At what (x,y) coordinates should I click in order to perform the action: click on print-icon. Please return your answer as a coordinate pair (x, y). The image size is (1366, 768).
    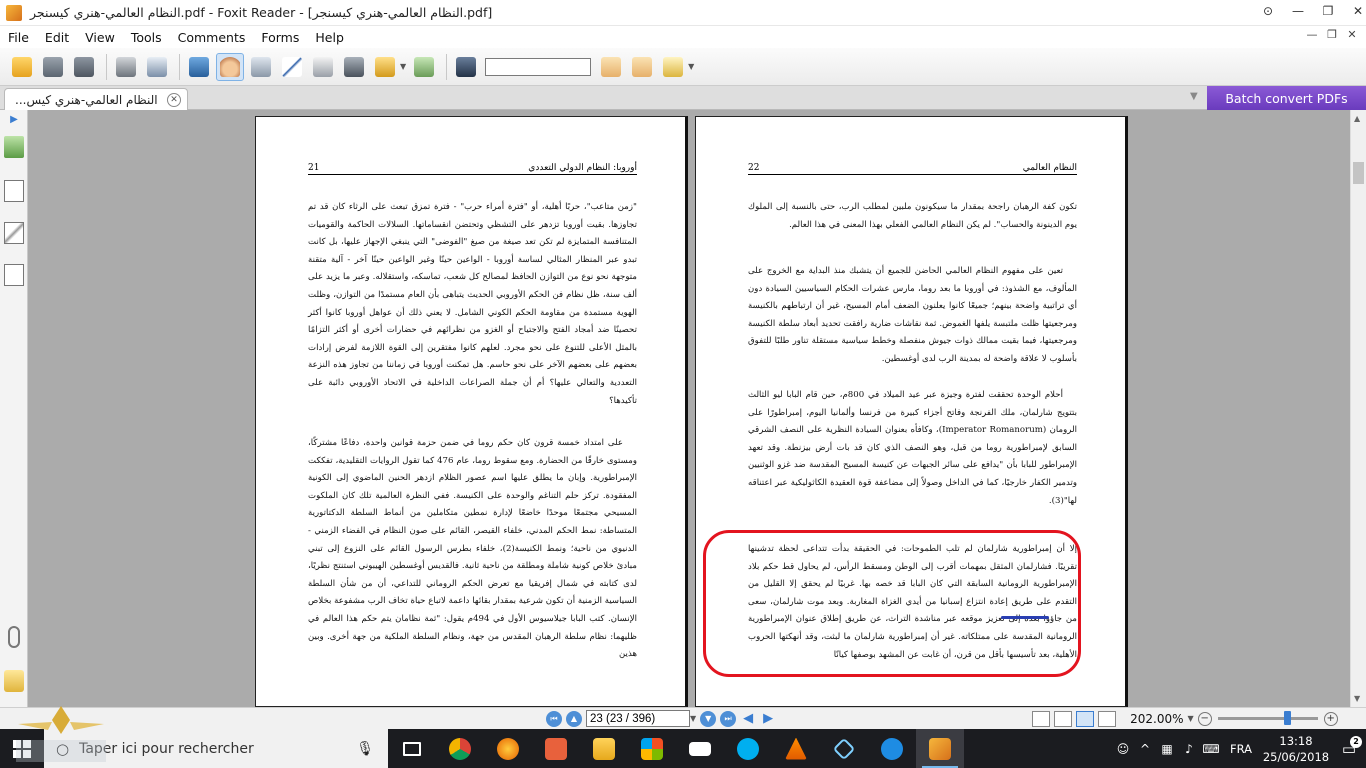
    Looking at the image, I should click on (126, 67).